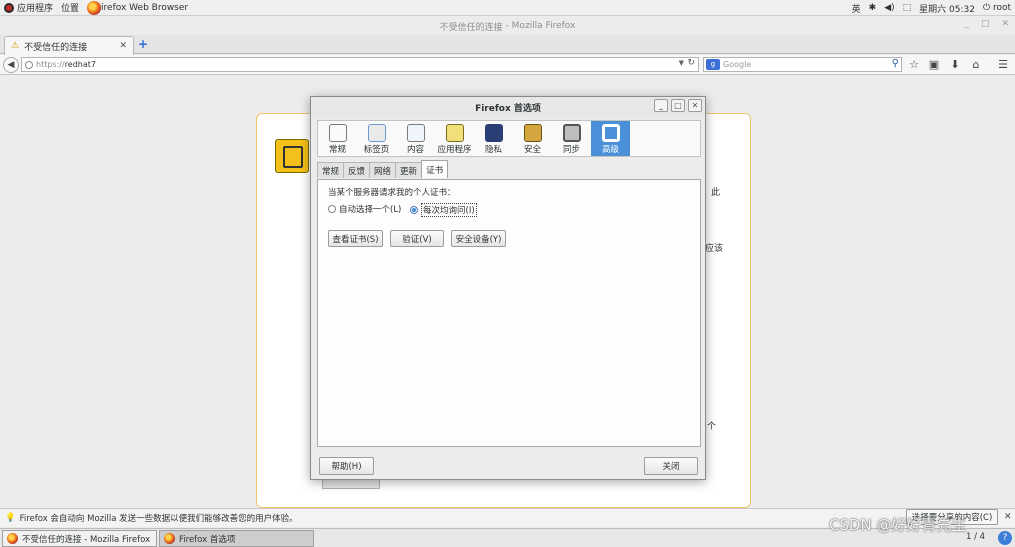 This screenshot has height=547, width=1015. Describe the element at coordinates (493, 133) in the screenshot. I see `privacy-mask-icon` at that location.